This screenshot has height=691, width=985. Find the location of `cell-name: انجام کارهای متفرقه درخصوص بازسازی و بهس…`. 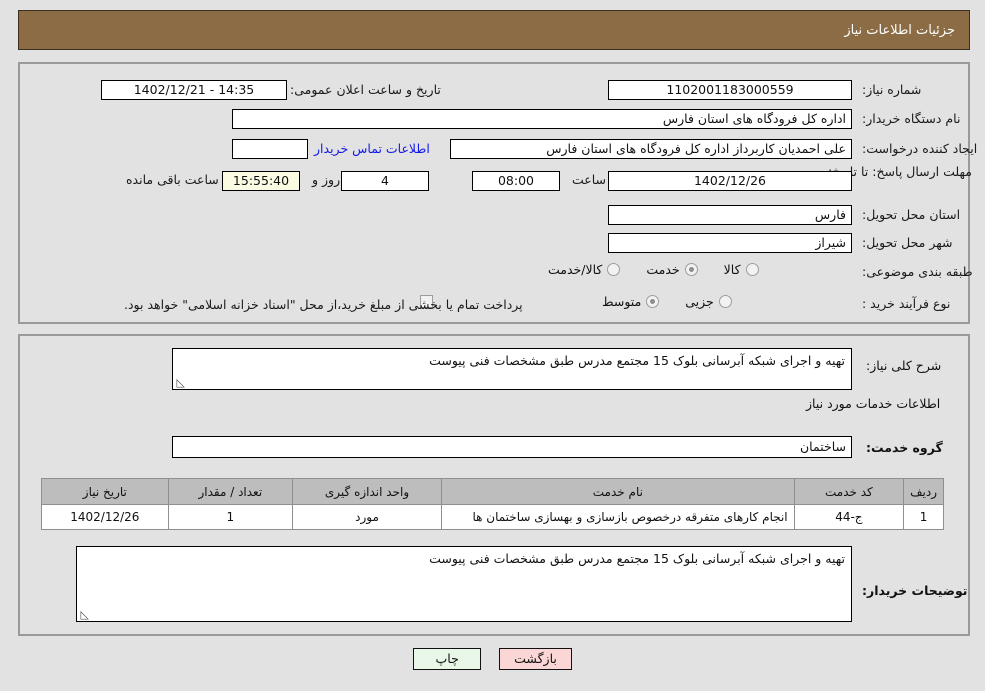

cell-name: انجام کارهای متفرقه درخصوص بازسازی و بهس… is located at coordinates (618, 517).